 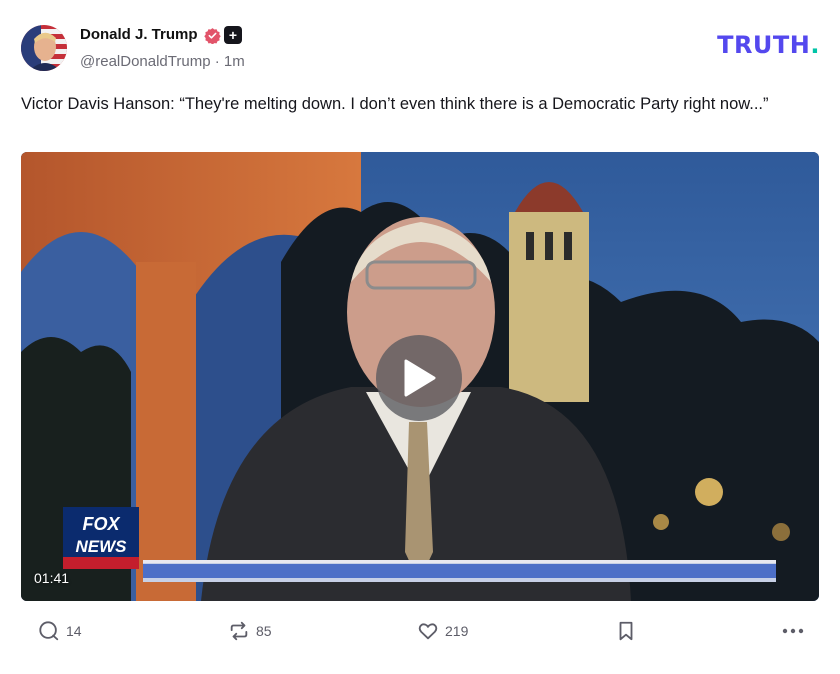 I want to click on reply-icon, so click(x=49, y=631).